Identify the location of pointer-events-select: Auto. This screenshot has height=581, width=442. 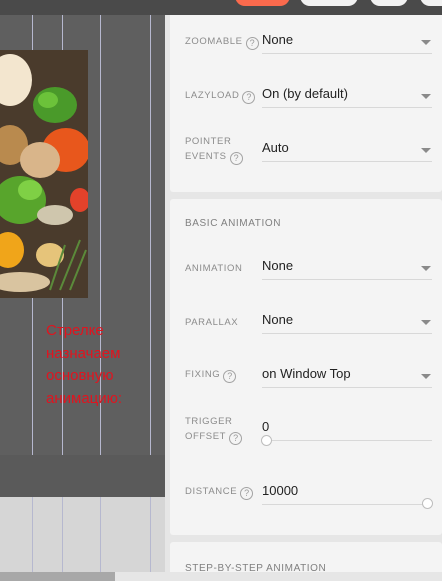
(347, 150).